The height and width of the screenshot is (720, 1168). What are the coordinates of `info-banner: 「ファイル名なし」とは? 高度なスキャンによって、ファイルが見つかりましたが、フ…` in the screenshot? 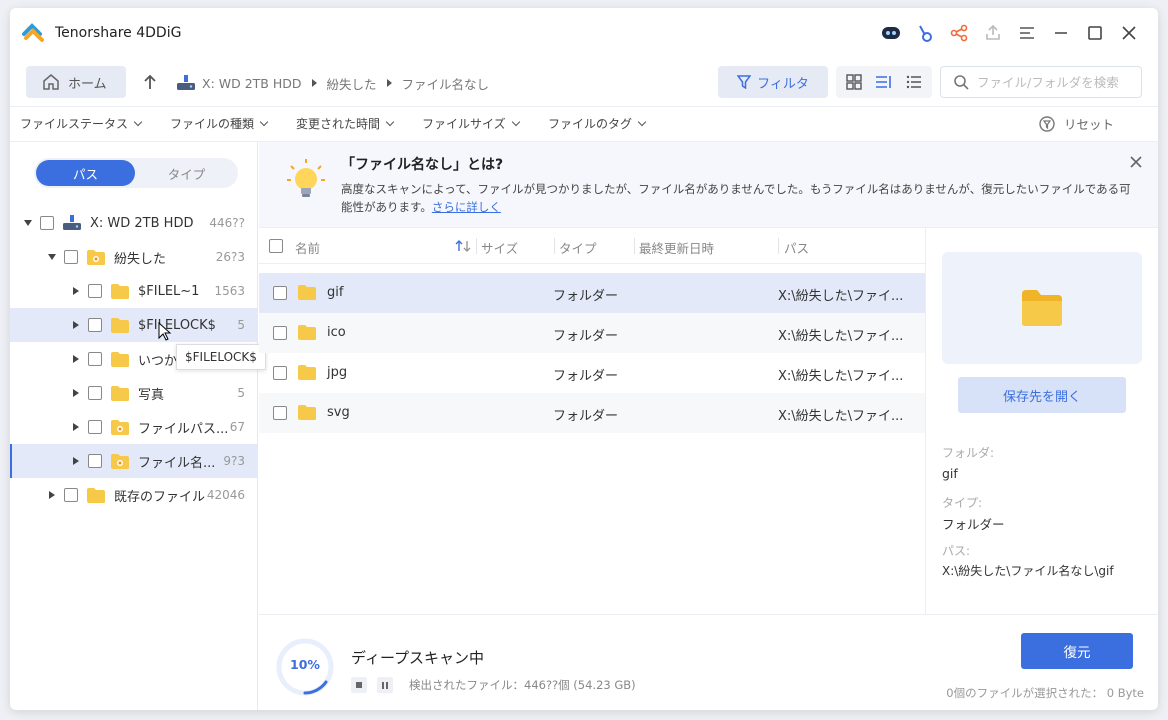 It's located at (708, 185).